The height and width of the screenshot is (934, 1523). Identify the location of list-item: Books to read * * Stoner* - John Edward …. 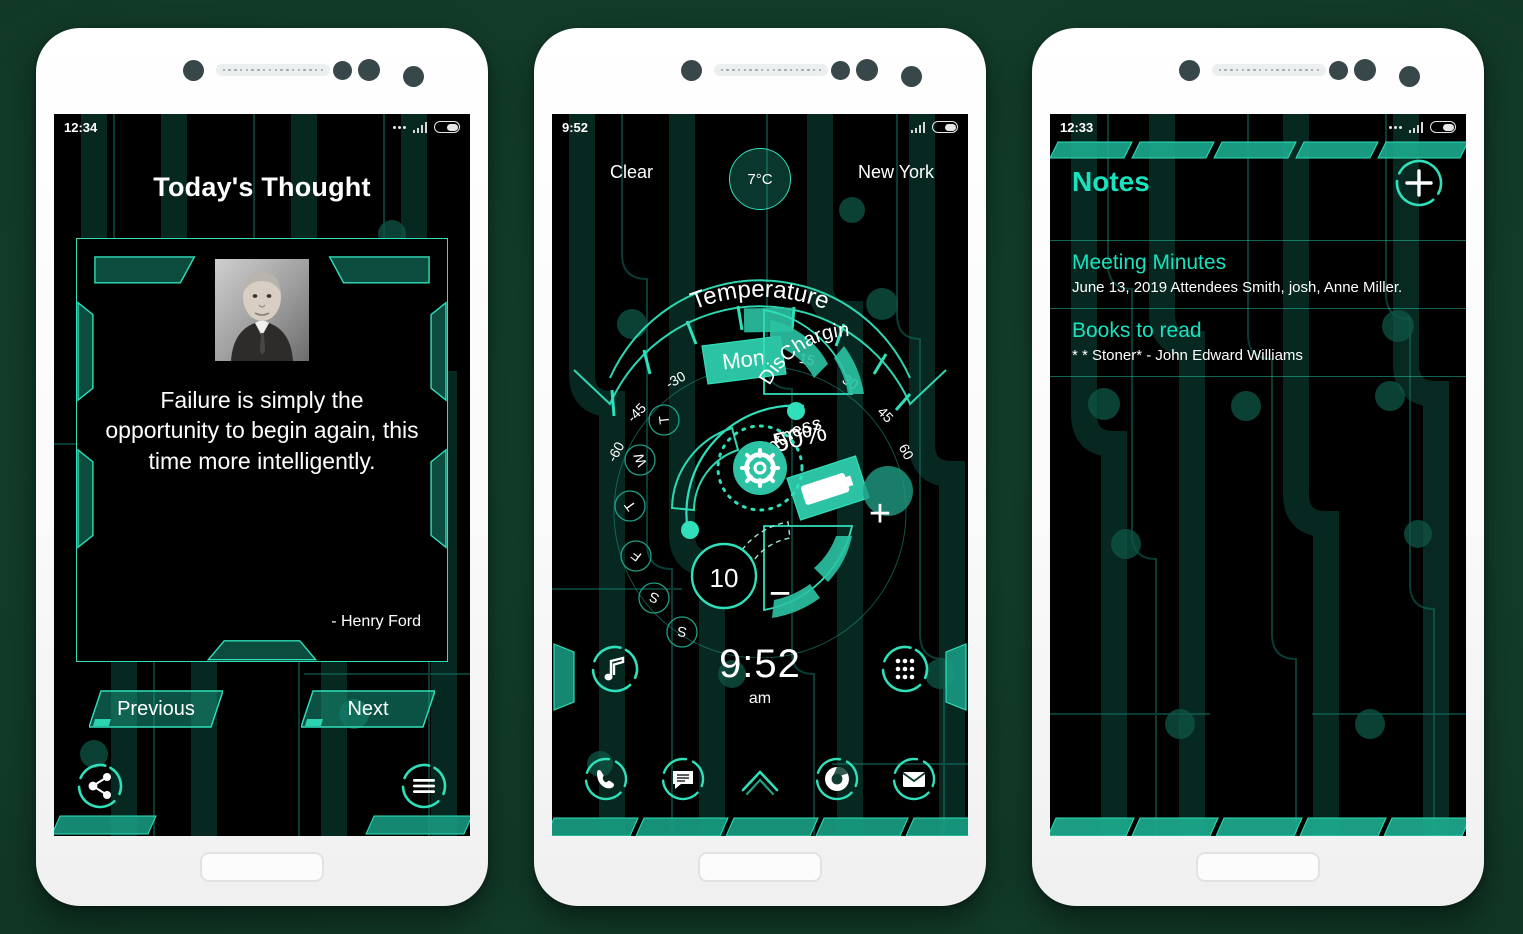
(1258, 342).